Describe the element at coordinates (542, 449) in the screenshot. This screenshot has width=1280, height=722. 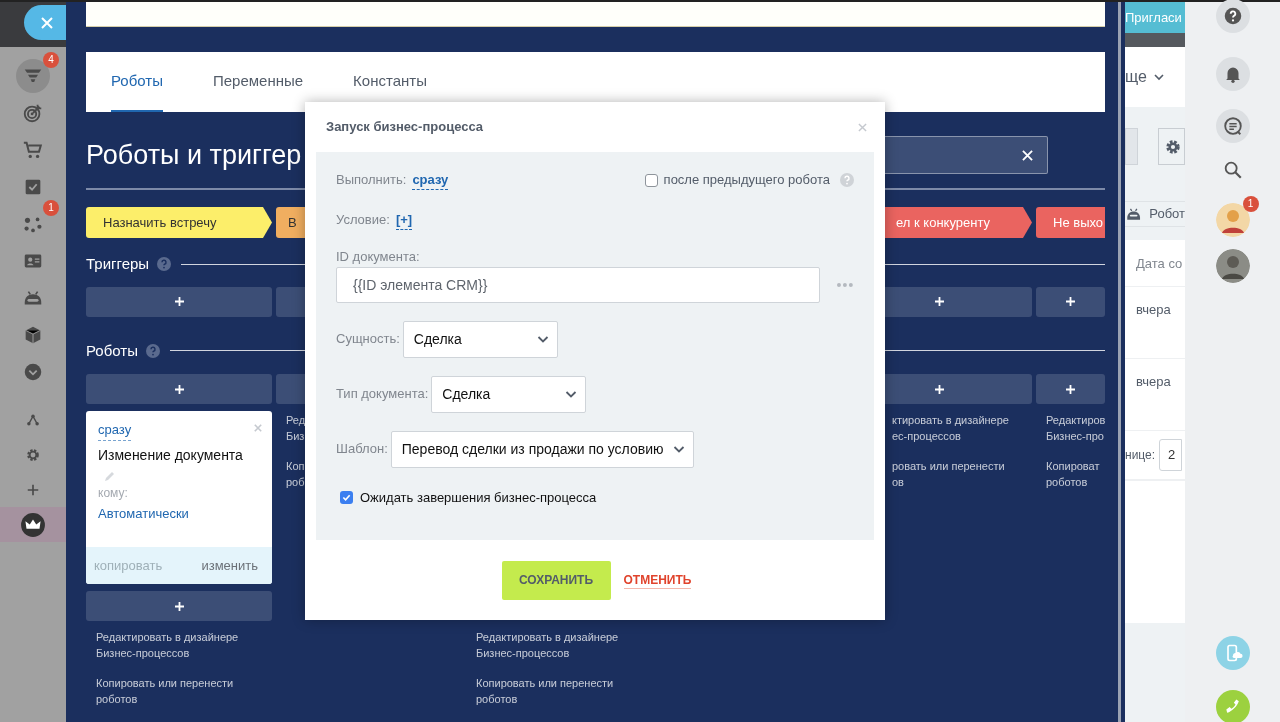
I see `select-field: Перевод сделки из продажи по условию` at that location.